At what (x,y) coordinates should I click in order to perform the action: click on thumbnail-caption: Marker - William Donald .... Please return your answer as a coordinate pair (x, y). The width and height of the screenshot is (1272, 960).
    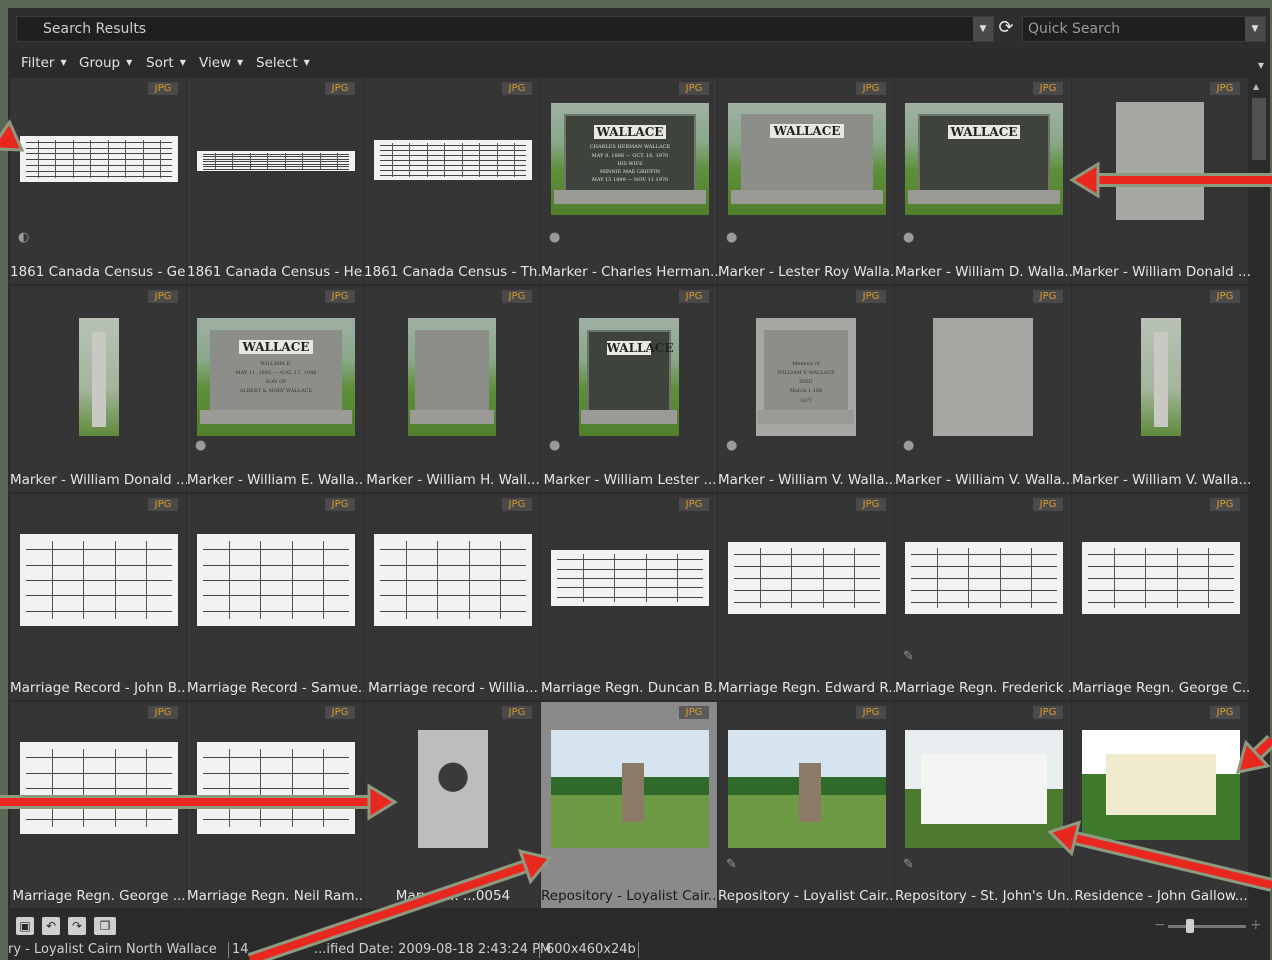
    Looking at the image, I should click on (1161, 272).